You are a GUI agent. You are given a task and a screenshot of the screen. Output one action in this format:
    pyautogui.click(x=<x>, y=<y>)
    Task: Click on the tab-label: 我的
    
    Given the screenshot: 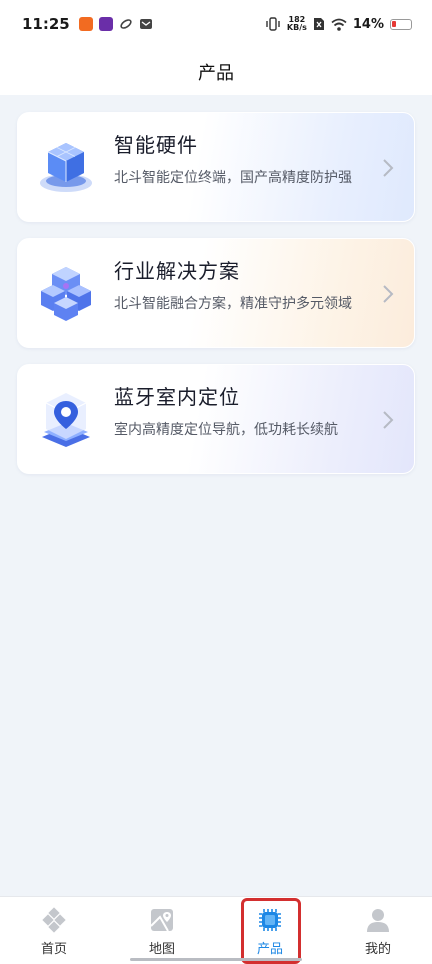 What is the action you would take?
    pyautogui.click(x=377, y=949)
    